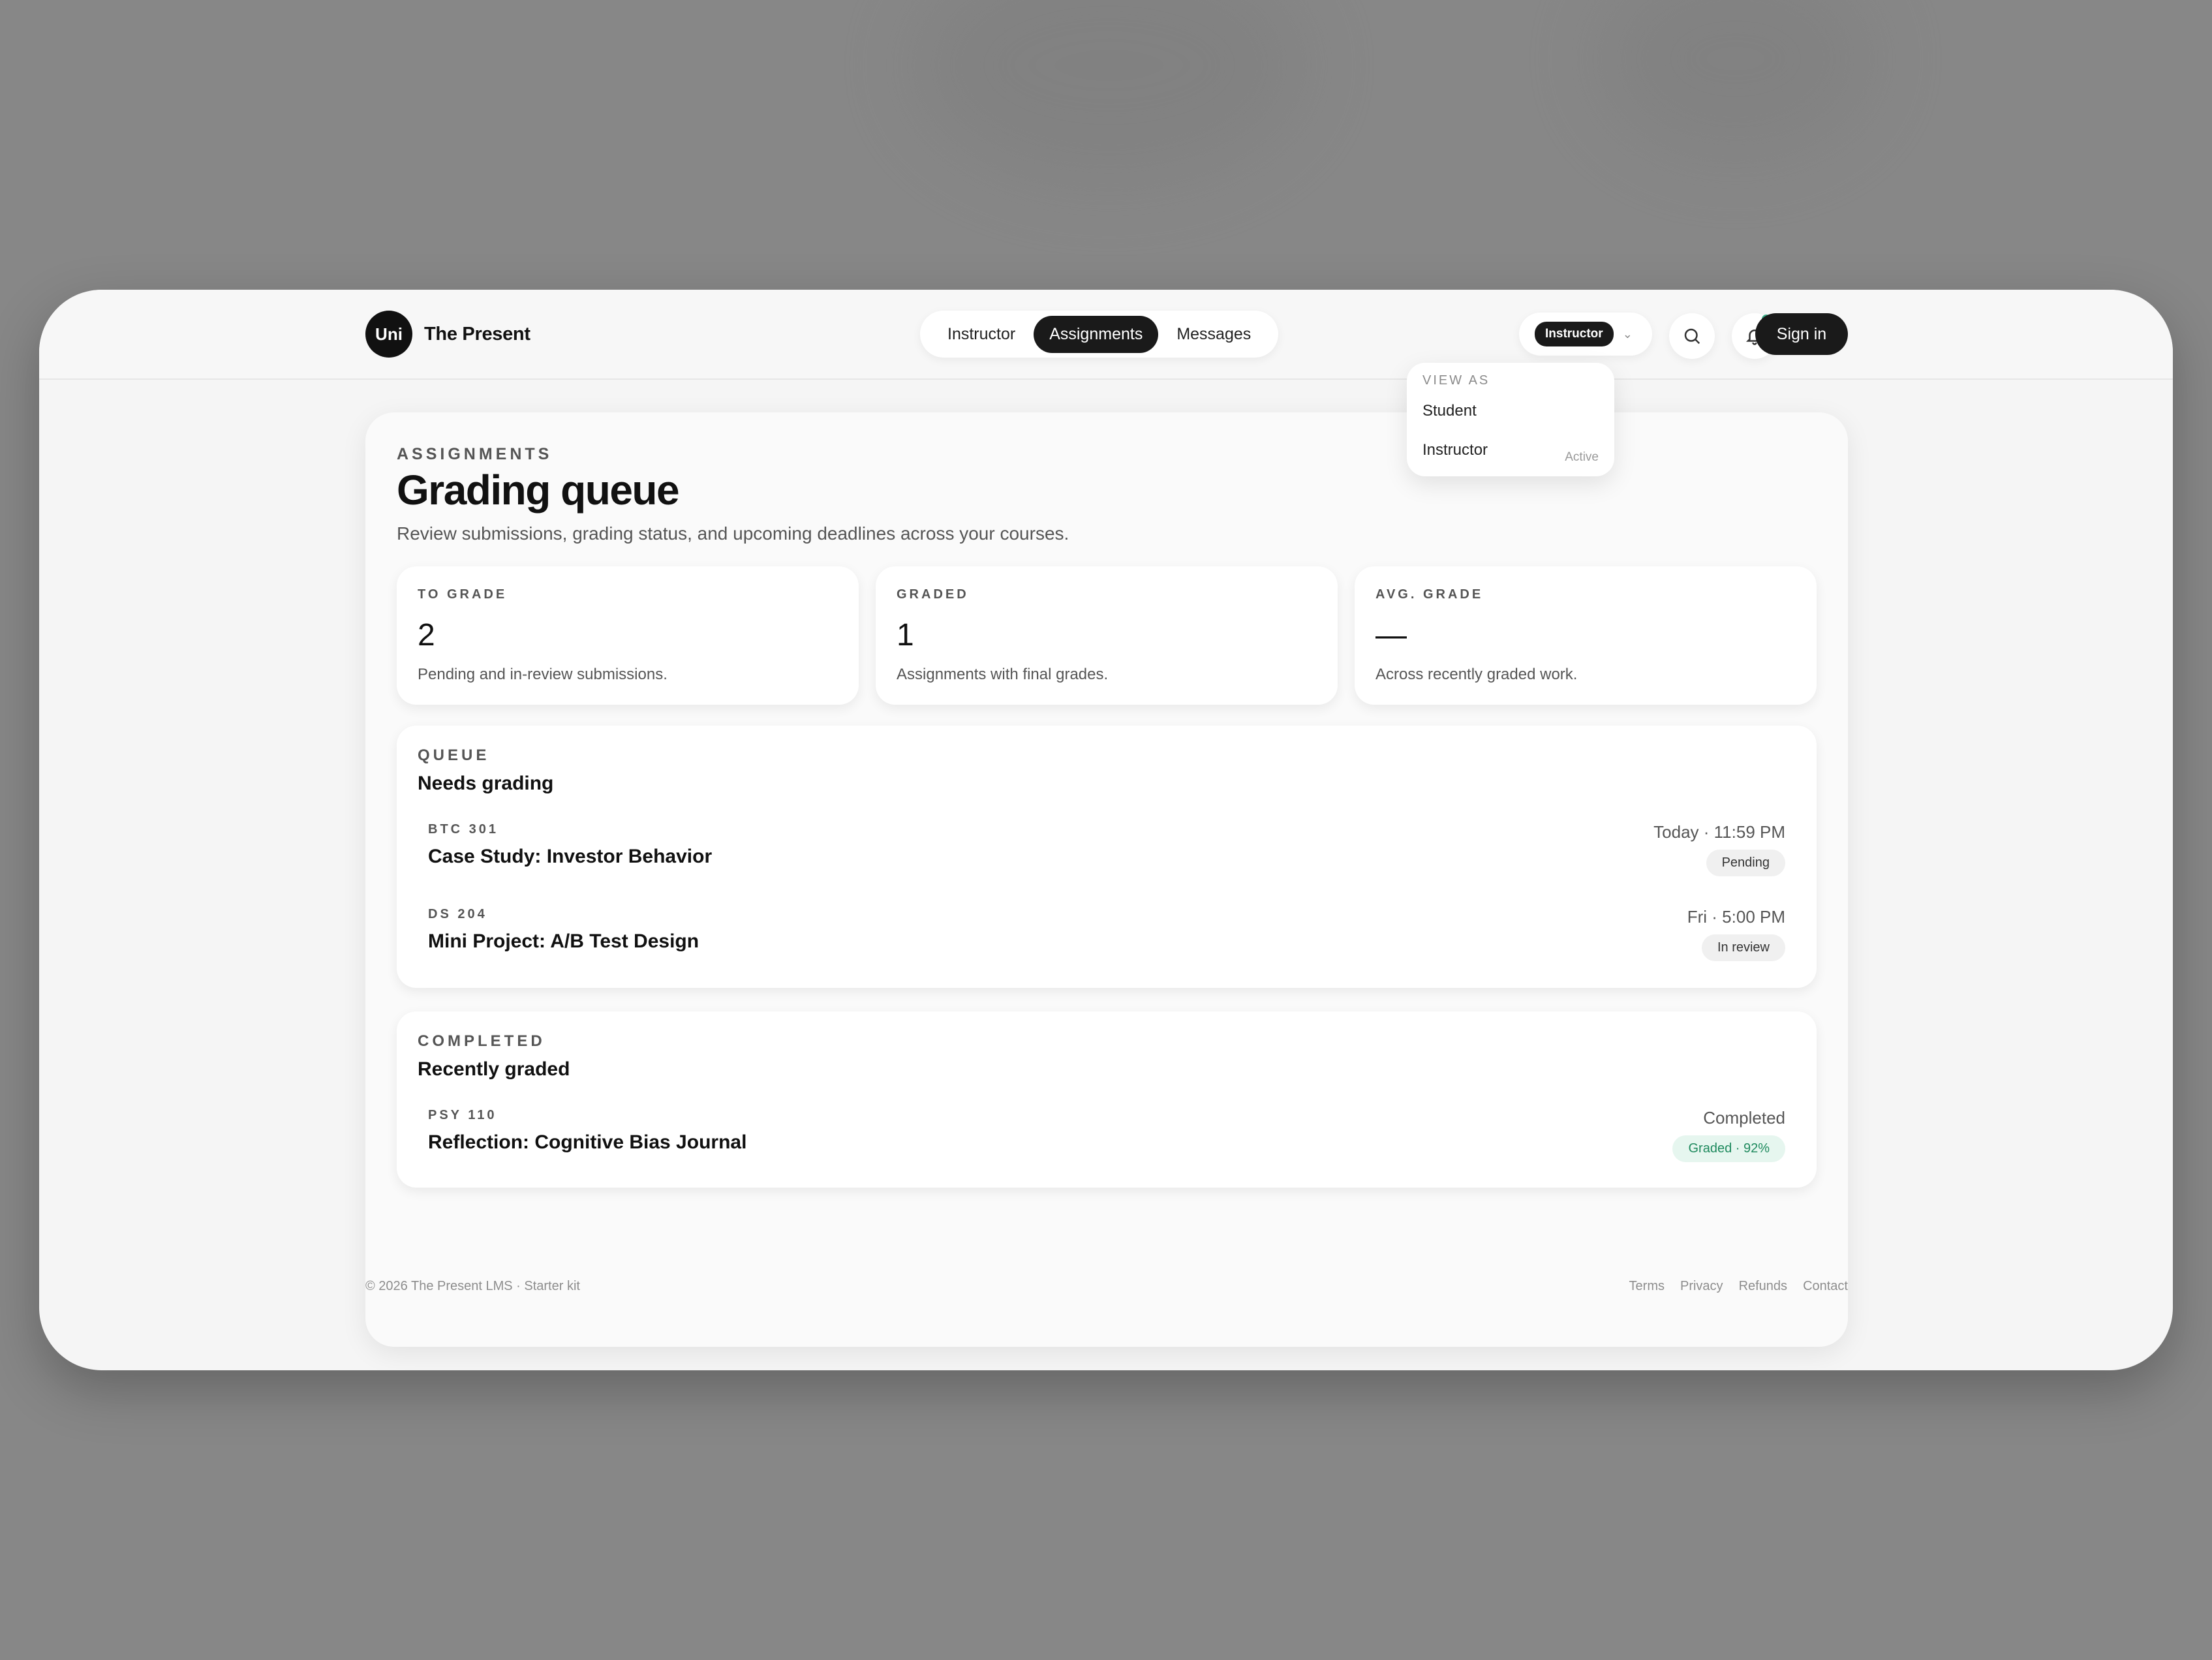  What do you see at coordinates (1746, 863) in the screenshot?
I see `status-badge: Pending` at bounding box center [1746, 863].